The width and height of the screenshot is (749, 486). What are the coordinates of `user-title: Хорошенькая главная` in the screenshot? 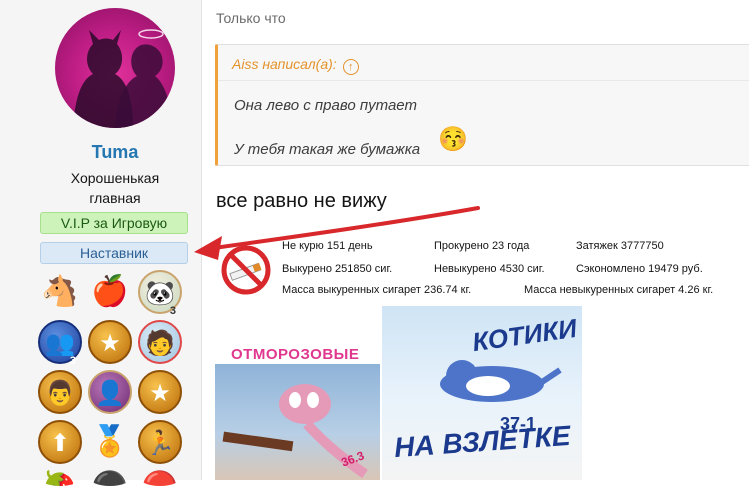 It's located at (115, 188).